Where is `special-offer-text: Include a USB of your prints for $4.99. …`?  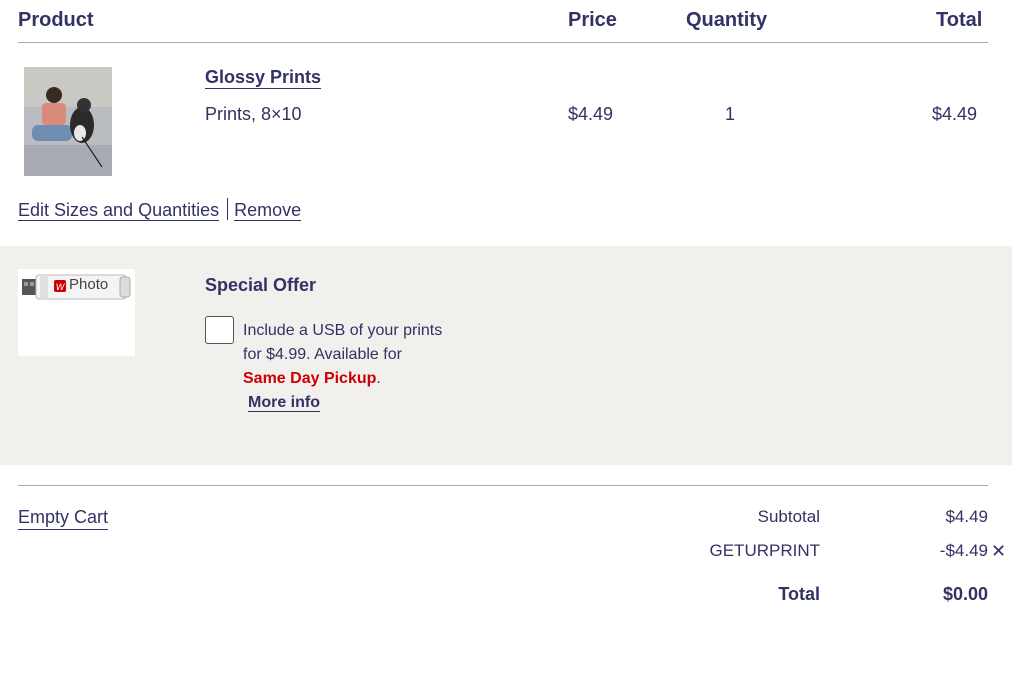
special-offer-text: Include a USB of your prints for $4.99. … is located at coordinates (343, 367).